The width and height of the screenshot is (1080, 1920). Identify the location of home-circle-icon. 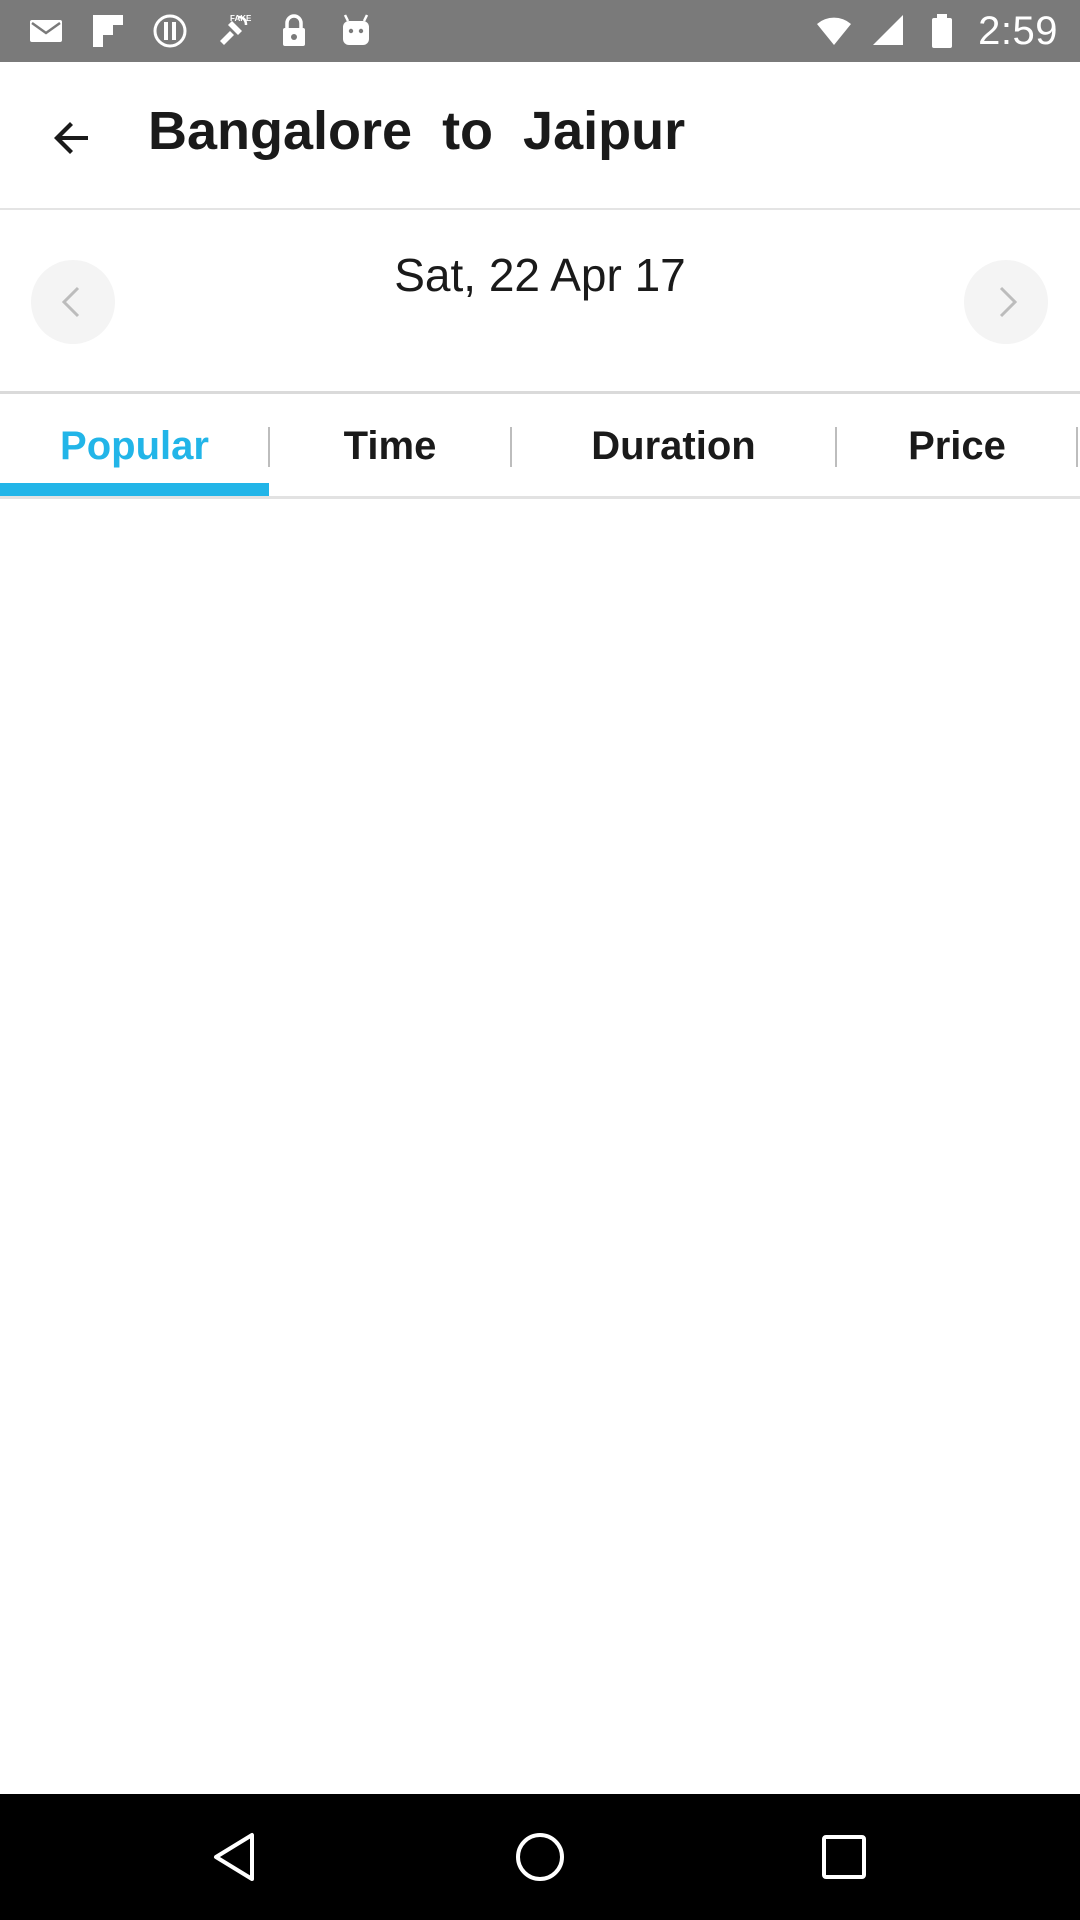
(540, 1857).